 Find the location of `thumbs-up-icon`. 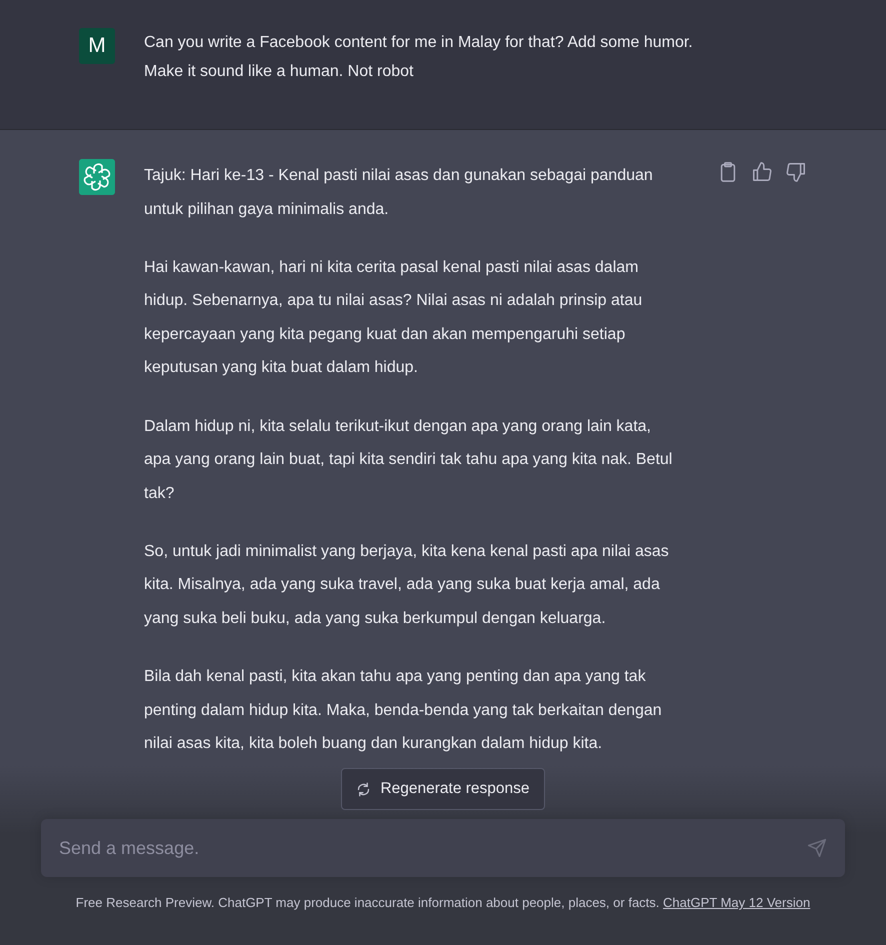

thumbs-up-icon is located at coordinates (762, 172).